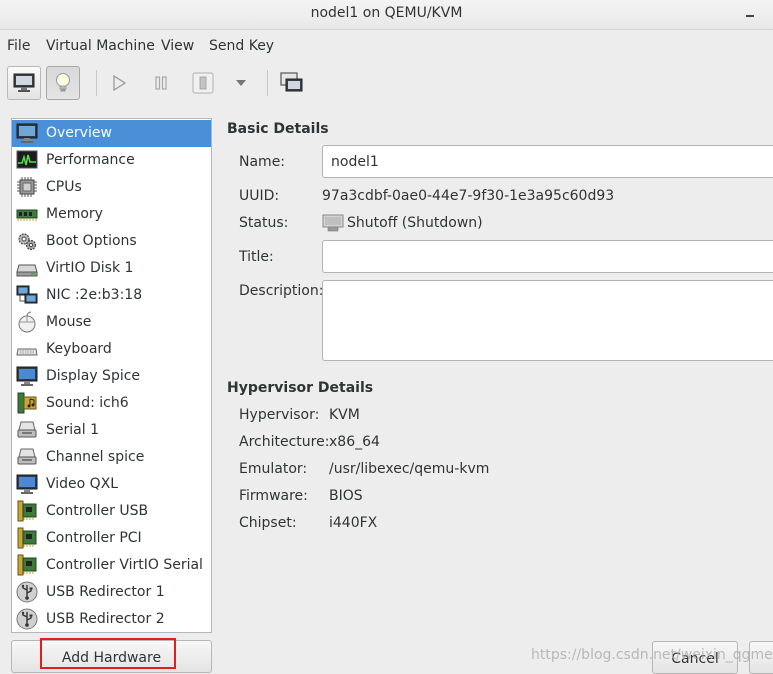  I want to click on hardware-item-nic: NIC :2e:b3:18, so click(111, 295).